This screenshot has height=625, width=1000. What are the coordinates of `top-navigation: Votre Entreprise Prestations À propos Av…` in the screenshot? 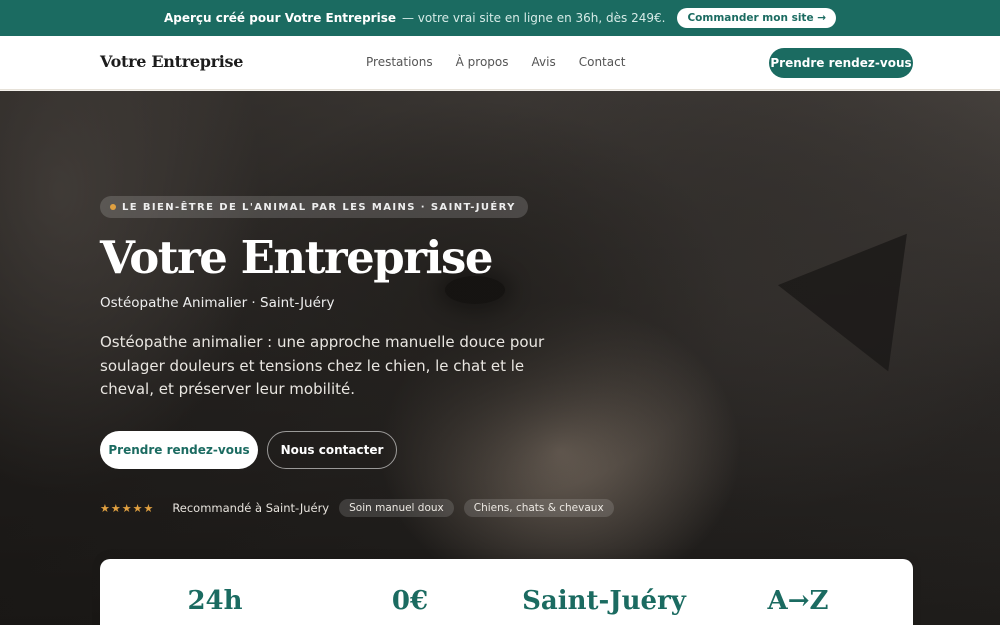 It's located at (500, 63).